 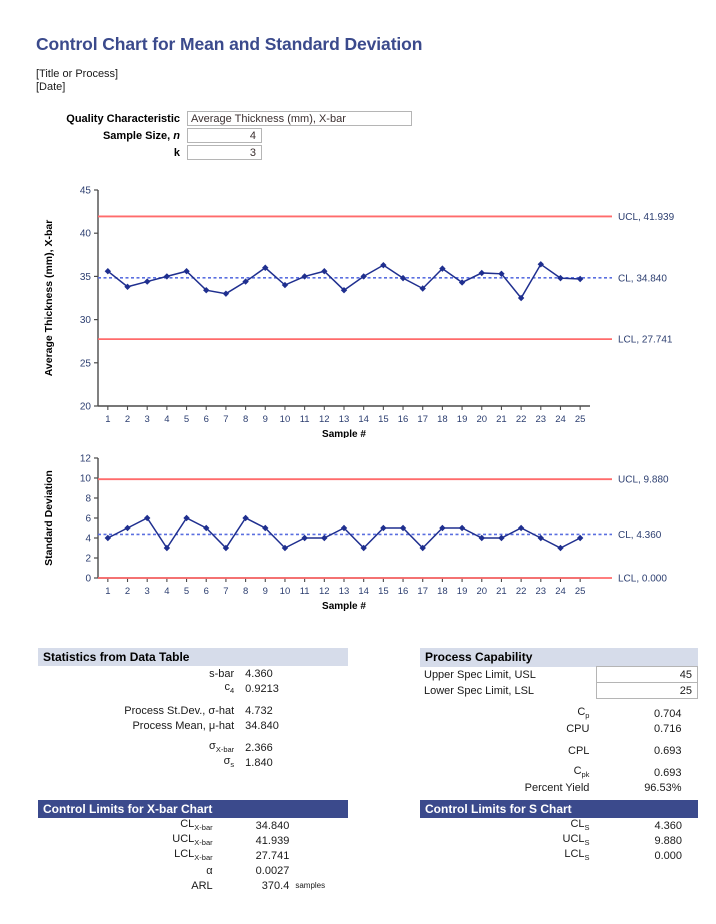 What do you see at coordinates (299, 118) in the screenshot?
I see `quality-characteristic-input: Average Thickness (mm), X-bar` at bounding box center [299, 118].